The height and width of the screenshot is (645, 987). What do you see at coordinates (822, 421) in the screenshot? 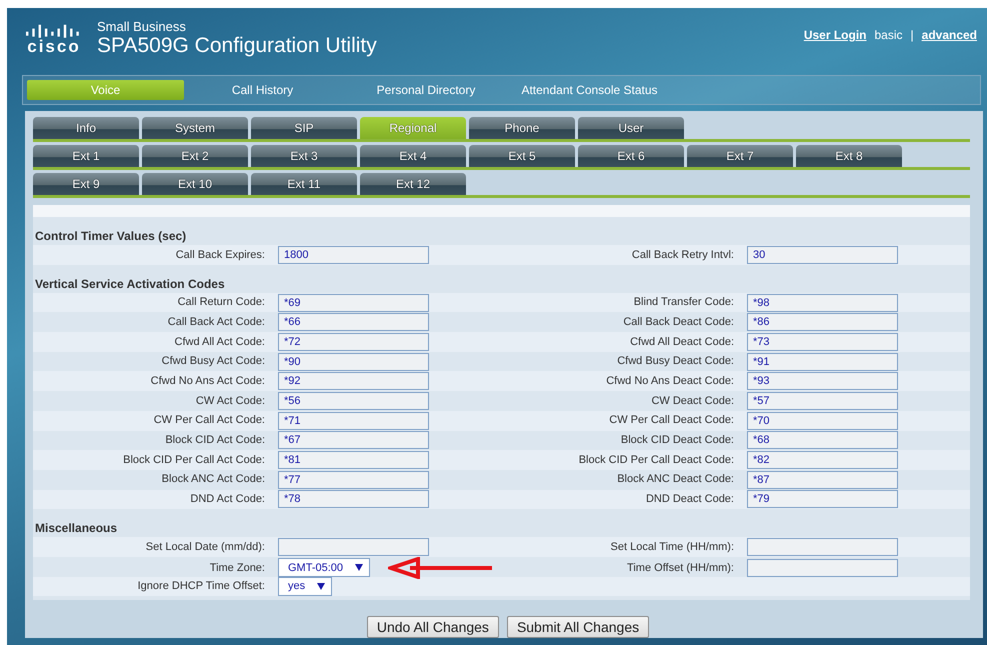
I see `input-field: *70` at bounding box center [822, 421].